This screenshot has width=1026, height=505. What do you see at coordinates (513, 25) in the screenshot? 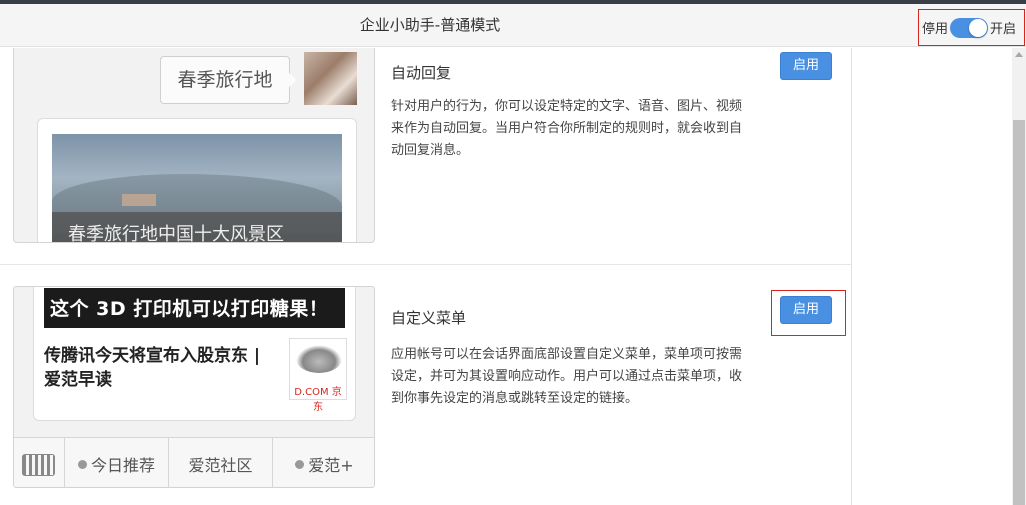
I see `header-bar: 企业小助手-普通模式 停用 开启` at bounding box center [513, 25].